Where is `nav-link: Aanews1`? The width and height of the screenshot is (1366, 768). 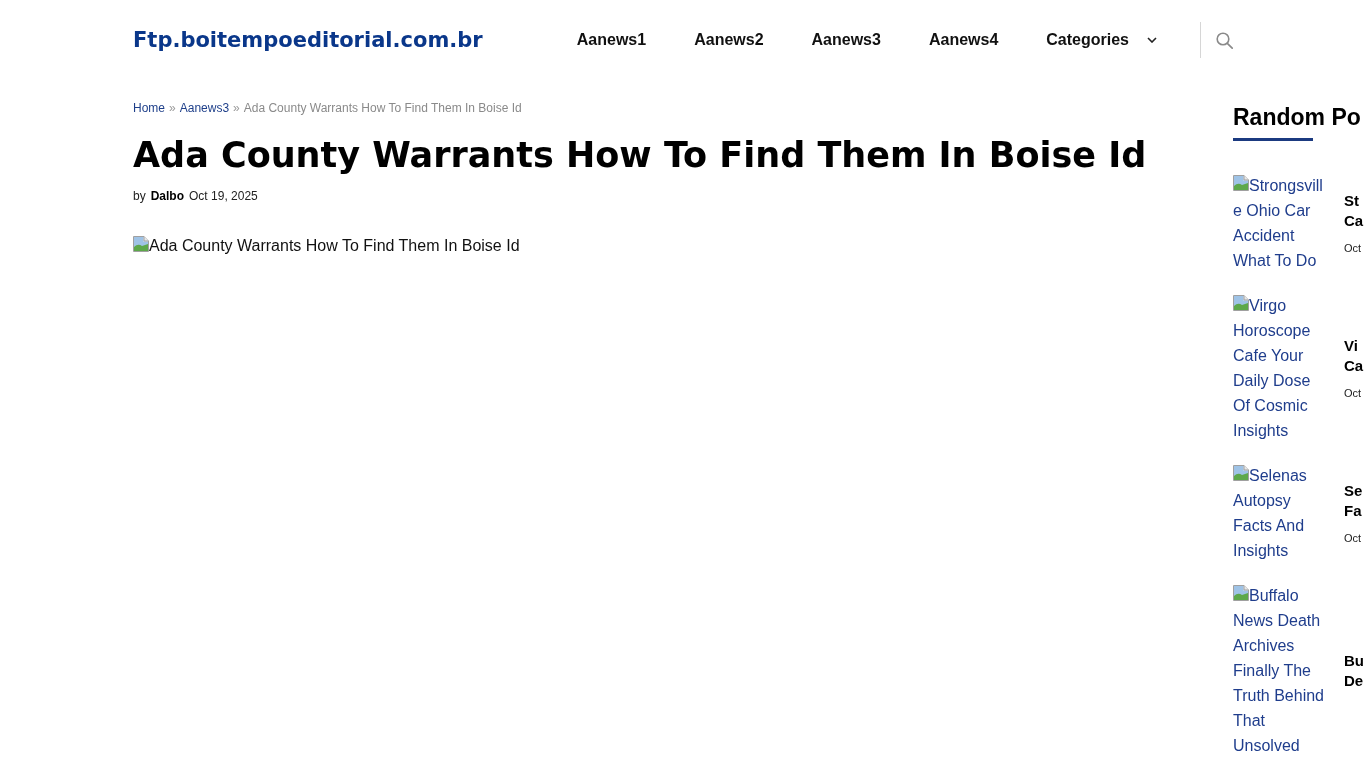 nav-link: Aanews1 is located at coordinates (611, 40).